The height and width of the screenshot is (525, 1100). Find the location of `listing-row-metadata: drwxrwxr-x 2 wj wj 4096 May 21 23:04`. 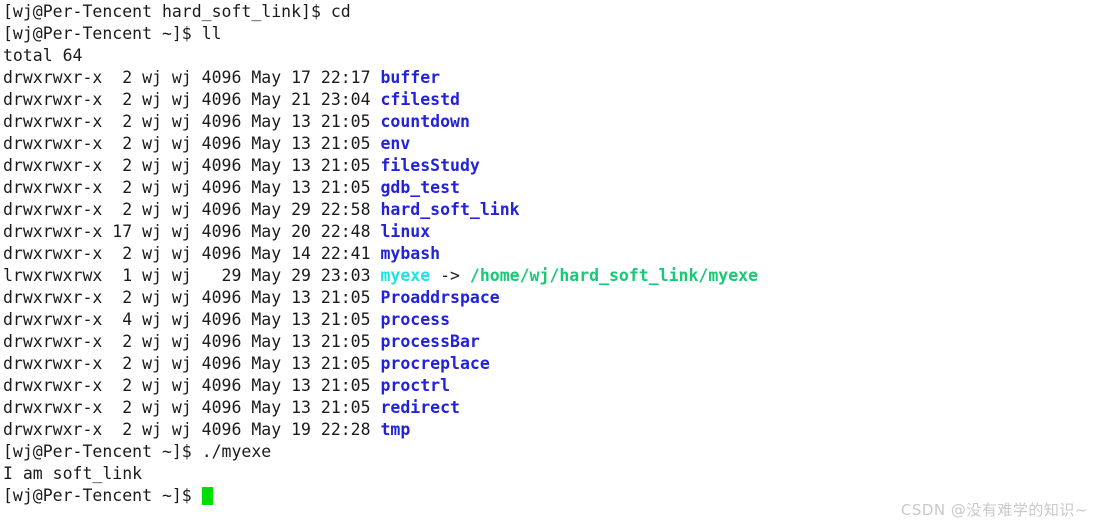

listing-row-metadata: drwxrwxr-x 2 wj wj 4096 May 21 23:04 is located at coordinates (192, 99).